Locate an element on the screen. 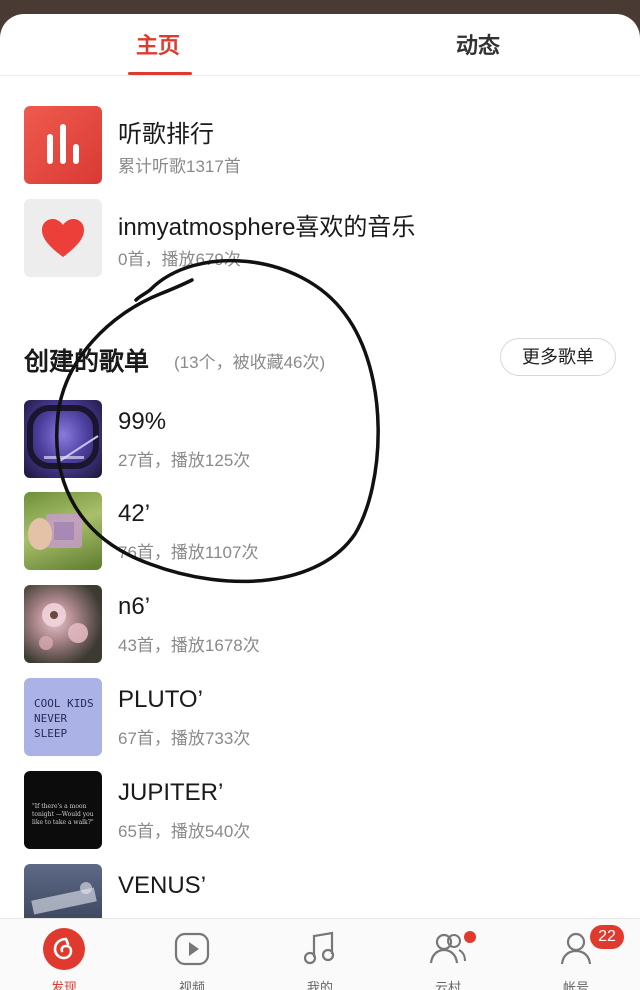 This screenshot has width=640, height=990. liked-title: inmyatmosphere喜欢的音乐 is located at coordinates (267, 227).